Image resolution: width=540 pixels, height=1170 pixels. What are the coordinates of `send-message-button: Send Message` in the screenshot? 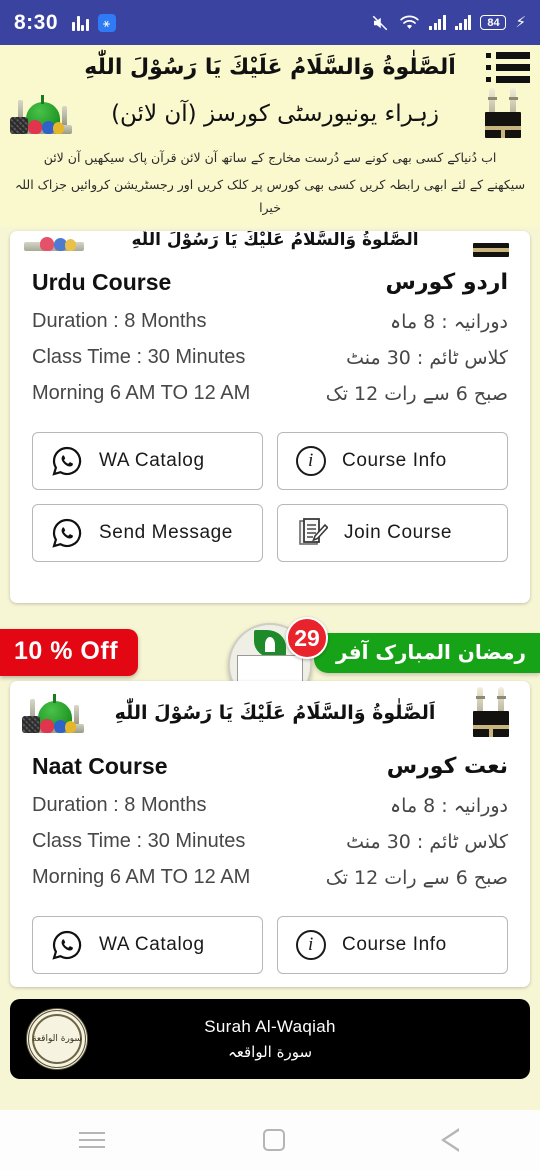 It's located at (147, 533).